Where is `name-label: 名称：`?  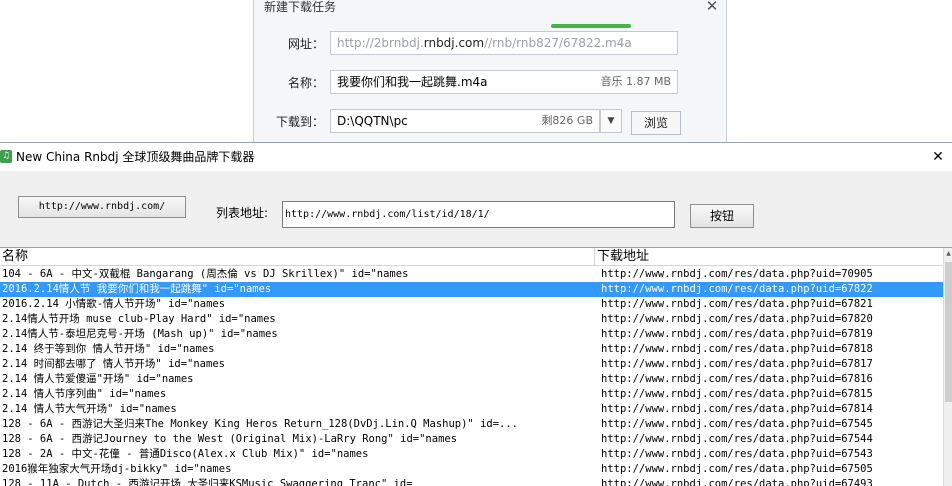
name-label: 名称： is located at coordinates (305, 83).